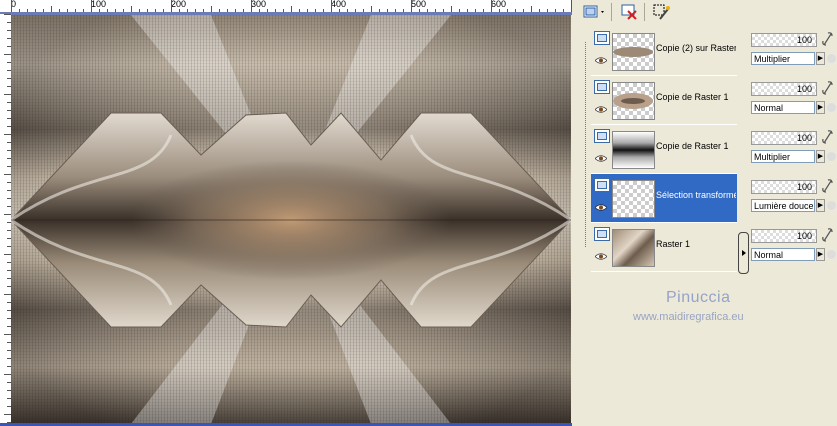 The height and width of the screenshot is (426, 837). I want to click on layer-icon, so click(593, 11).